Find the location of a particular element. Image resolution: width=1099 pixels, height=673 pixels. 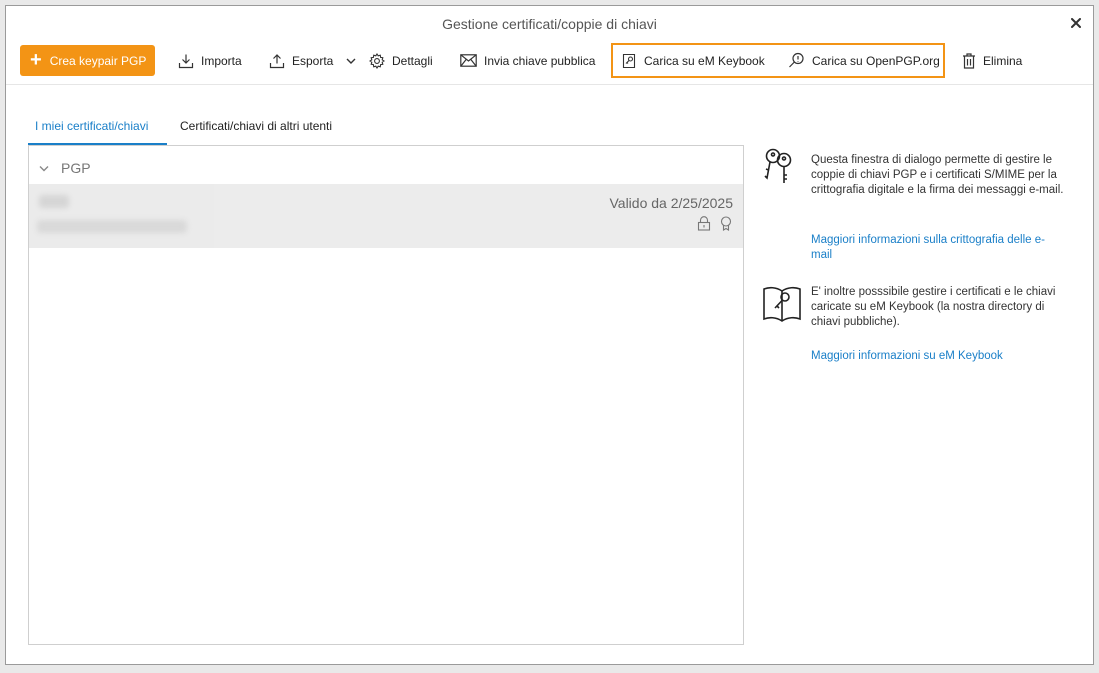

upload-keybook-button: Carica su eM Keybook is located at coordinates (693, 60).